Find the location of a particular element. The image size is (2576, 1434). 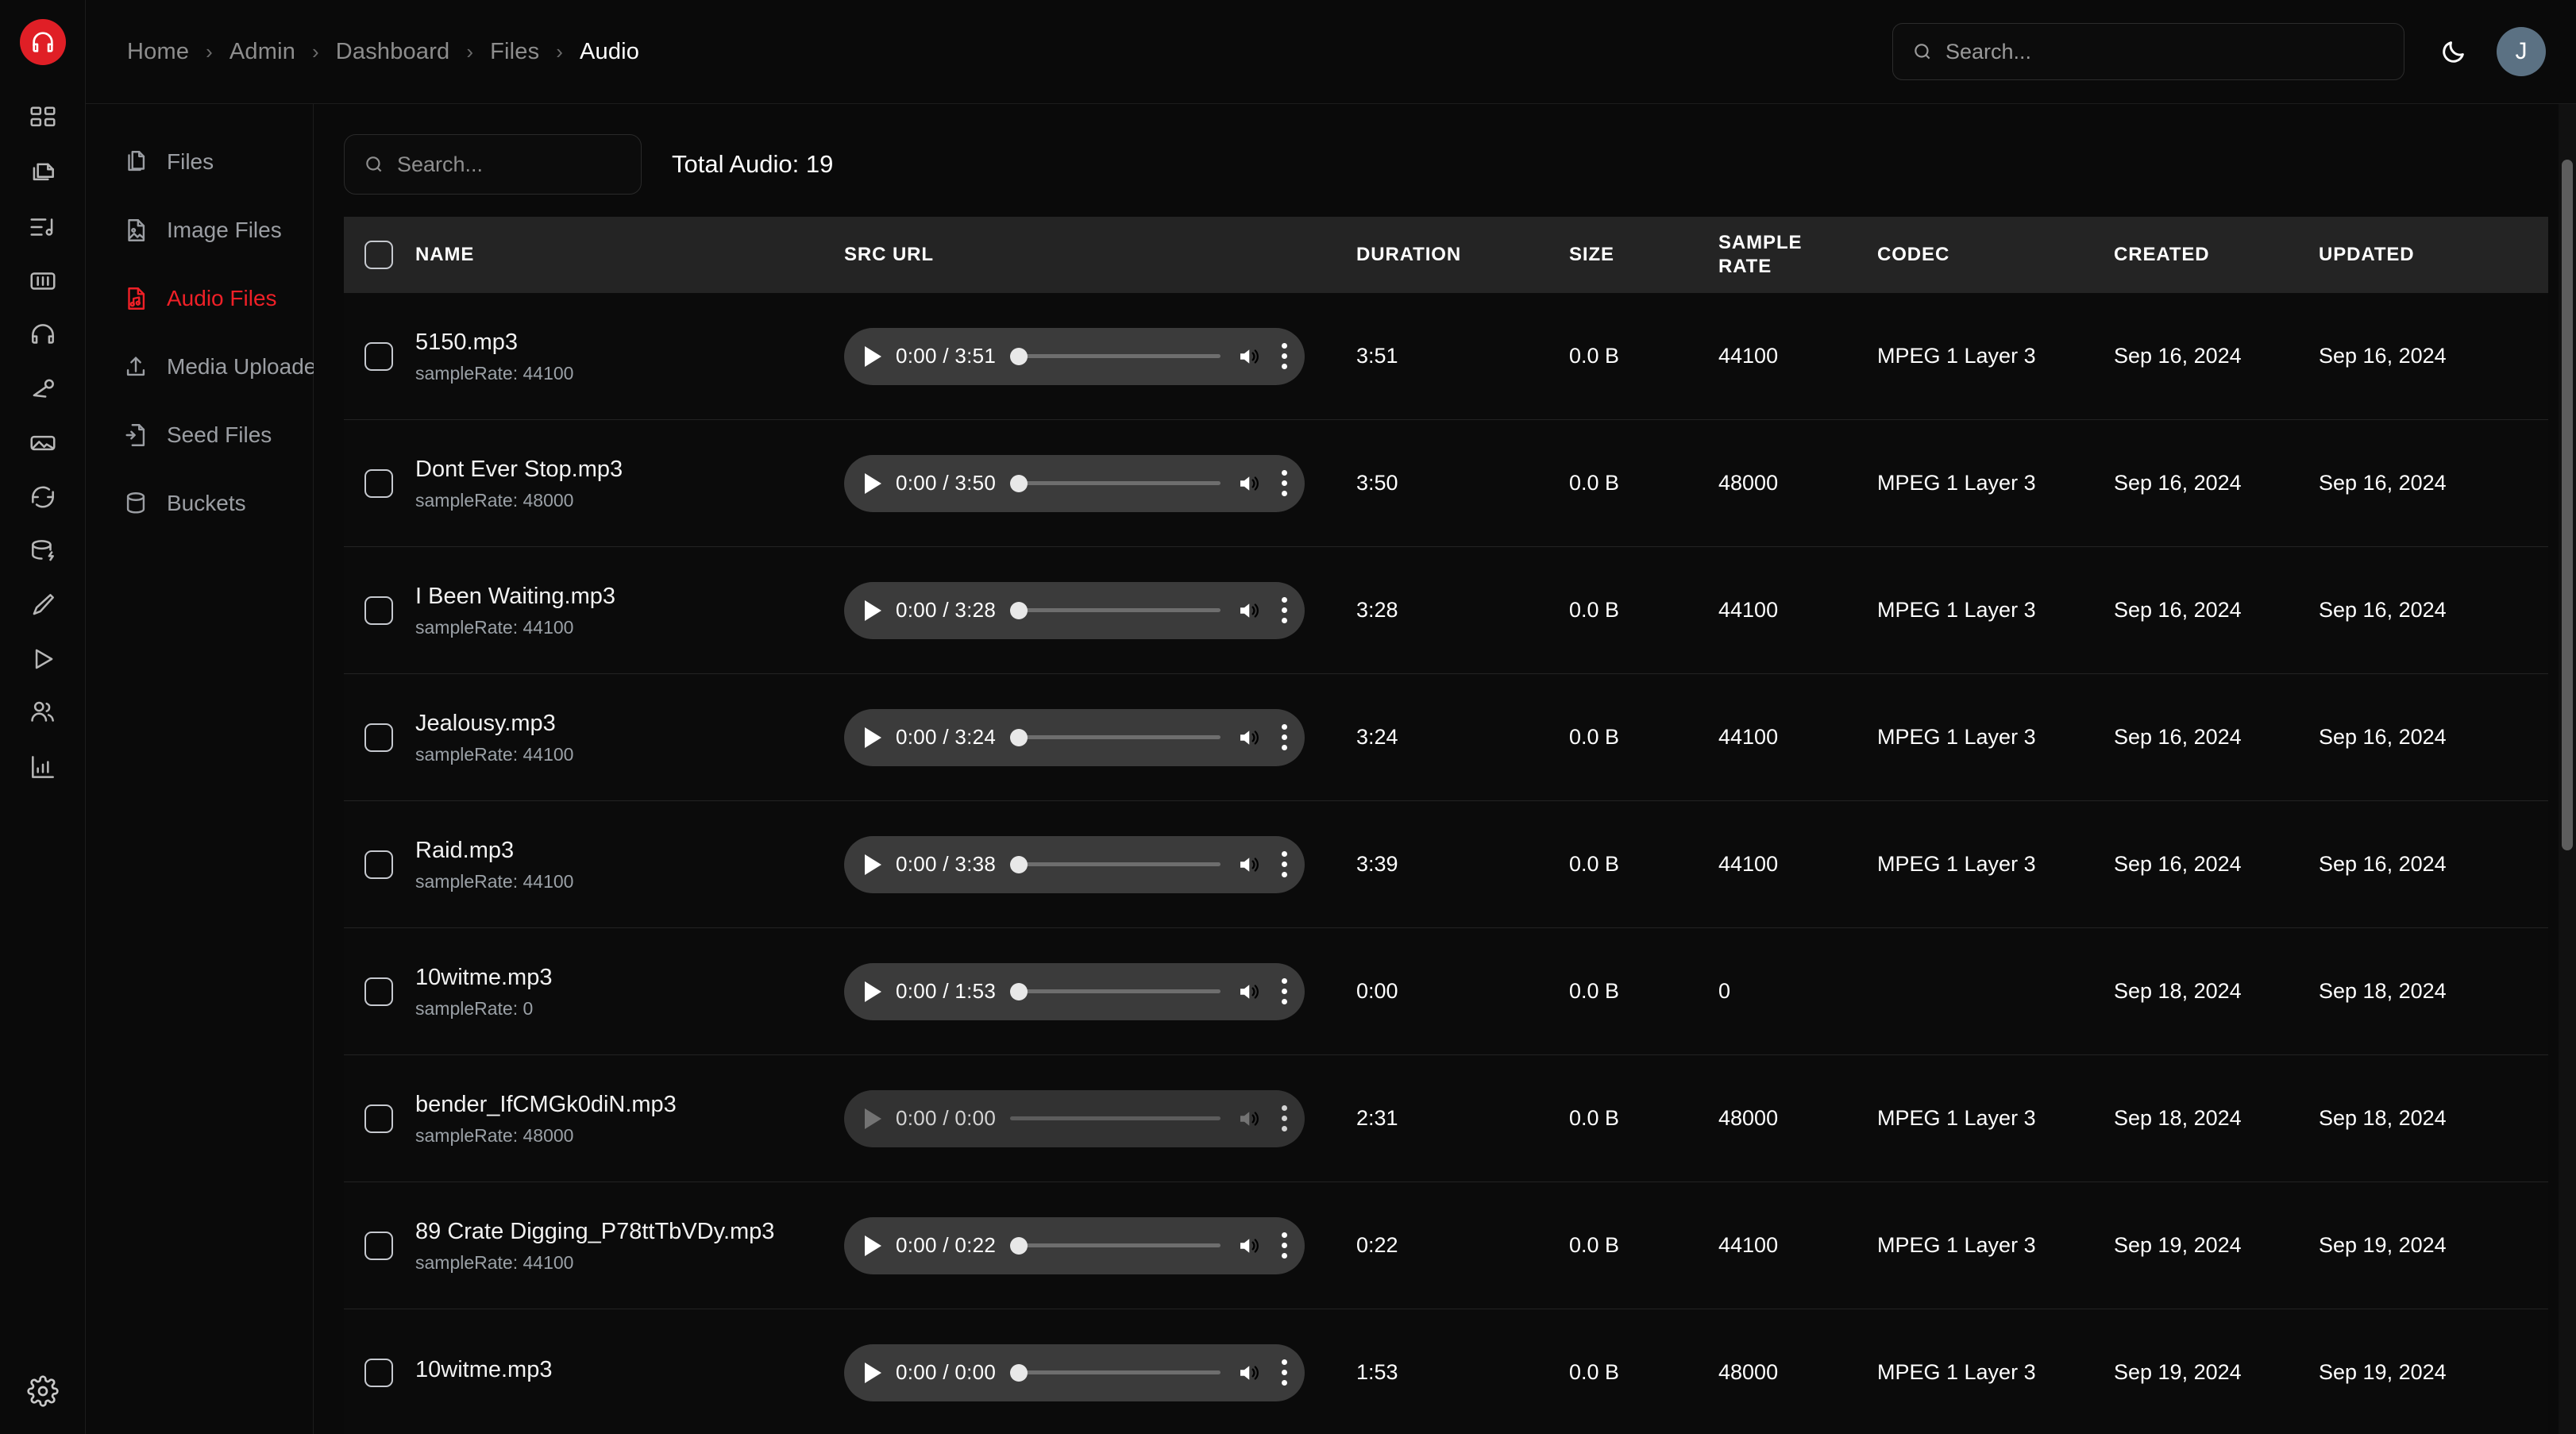

rail-item-database is located at coordinates (42, 551).